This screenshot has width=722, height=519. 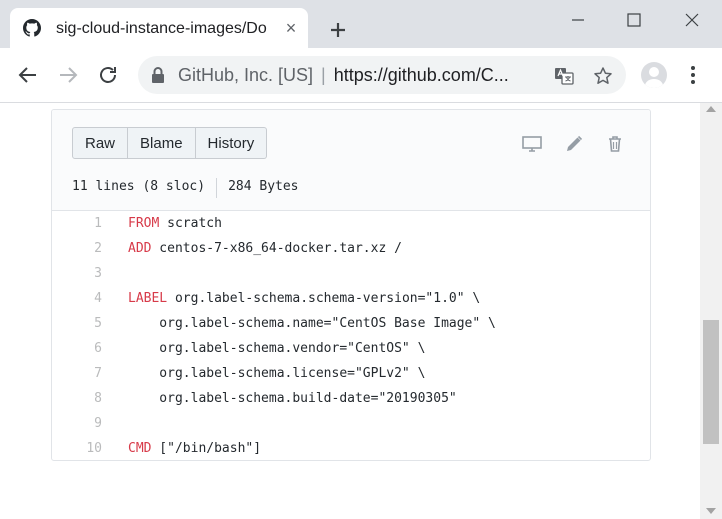 What do you see at coordinates (77, 423) in the screenshot?
I see `line-number: 9` at bounding box center [77, 423].